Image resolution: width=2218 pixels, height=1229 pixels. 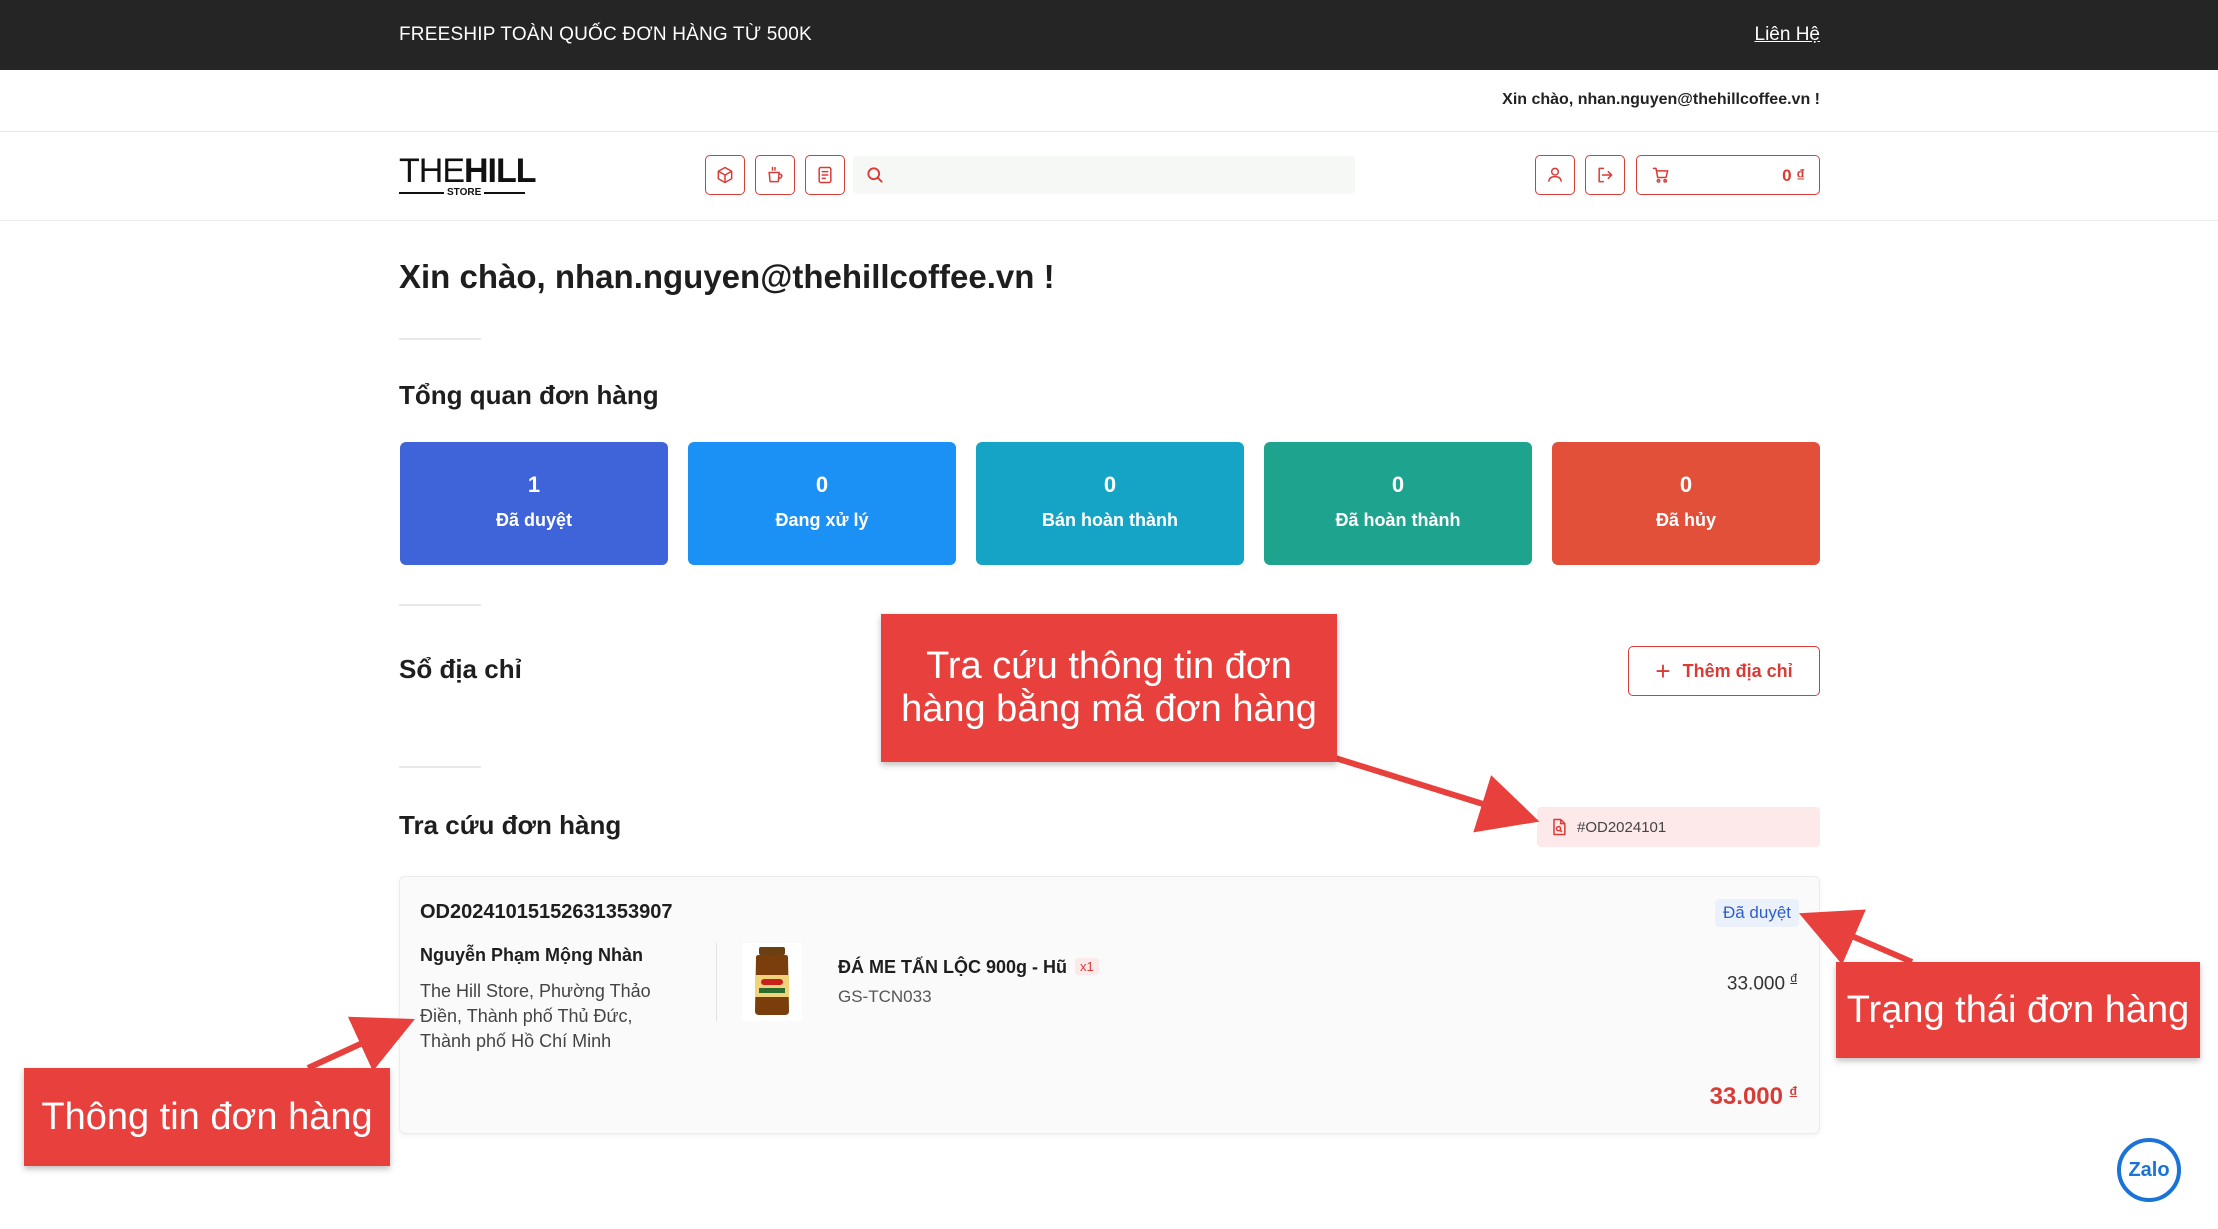 I want to click on order-lookup-title: Tra cứu đơn hàng, so click(x=510, y=825).